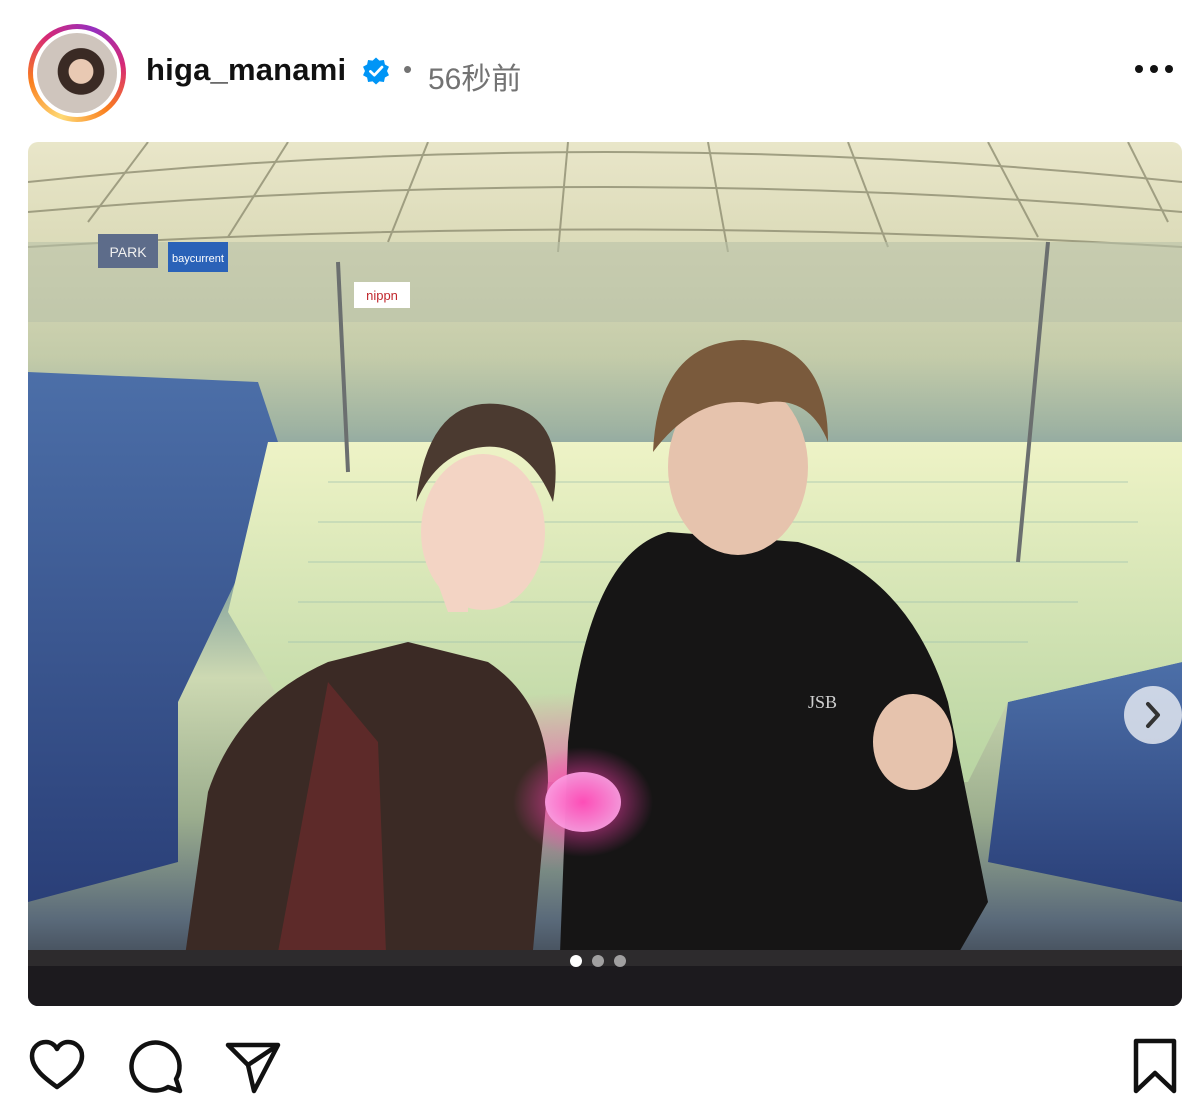 The image size is (1200, 1115). I want to click on save-button, so click(1155, 1066).